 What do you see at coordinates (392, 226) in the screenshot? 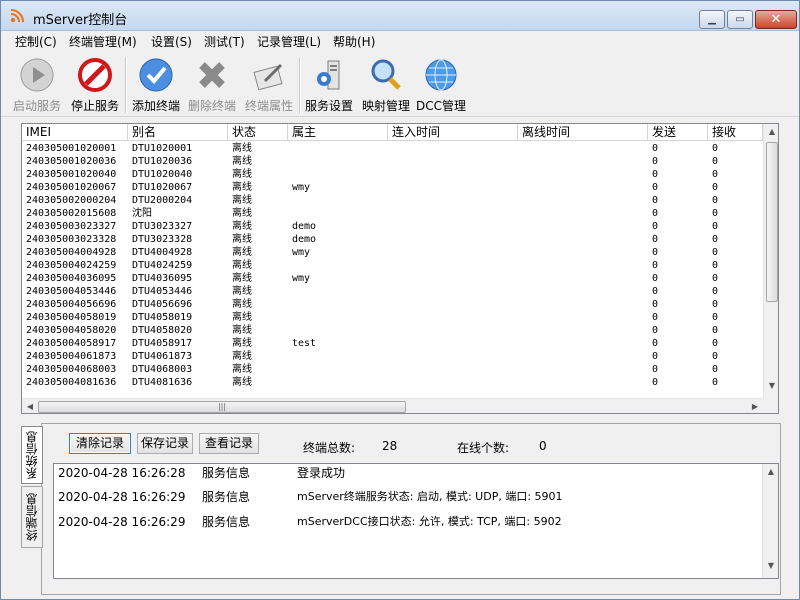
I see `table-row: 240305003023327 DTU3023327 离线 demo 0 0` at bounding box center [392, 226].